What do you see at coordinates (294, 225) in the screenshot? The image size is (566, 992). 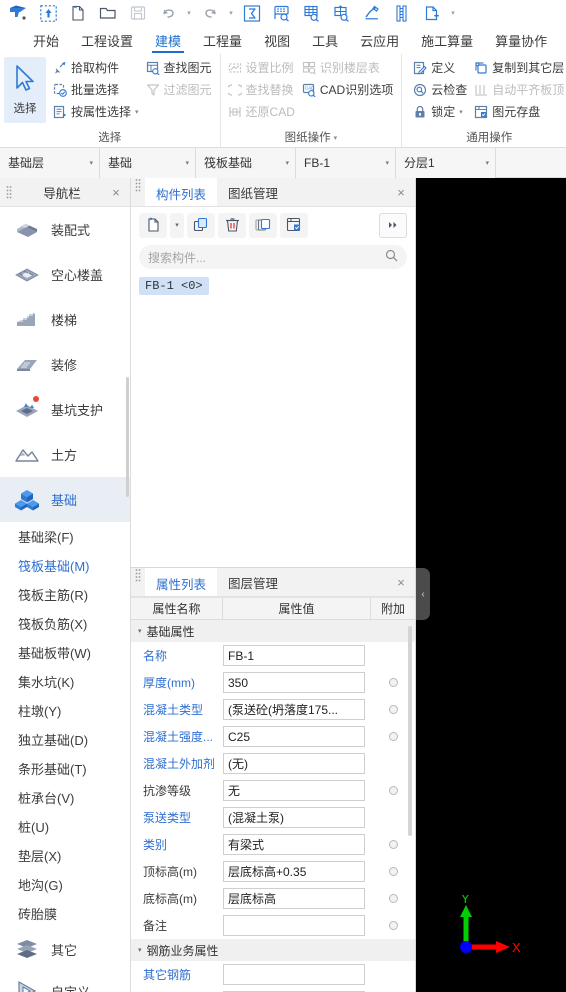 I see `save-component-button` at bounding box center [294, 225].